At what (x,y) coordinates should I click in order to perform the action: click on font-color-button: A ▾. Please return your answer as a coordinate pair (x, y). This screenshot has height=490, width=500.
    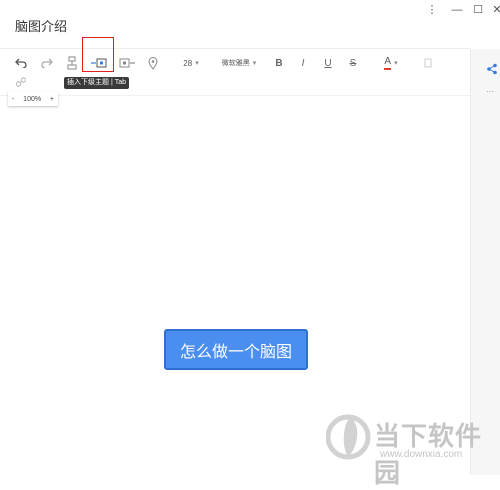
    Looking at the image, I should click on (391, 63).